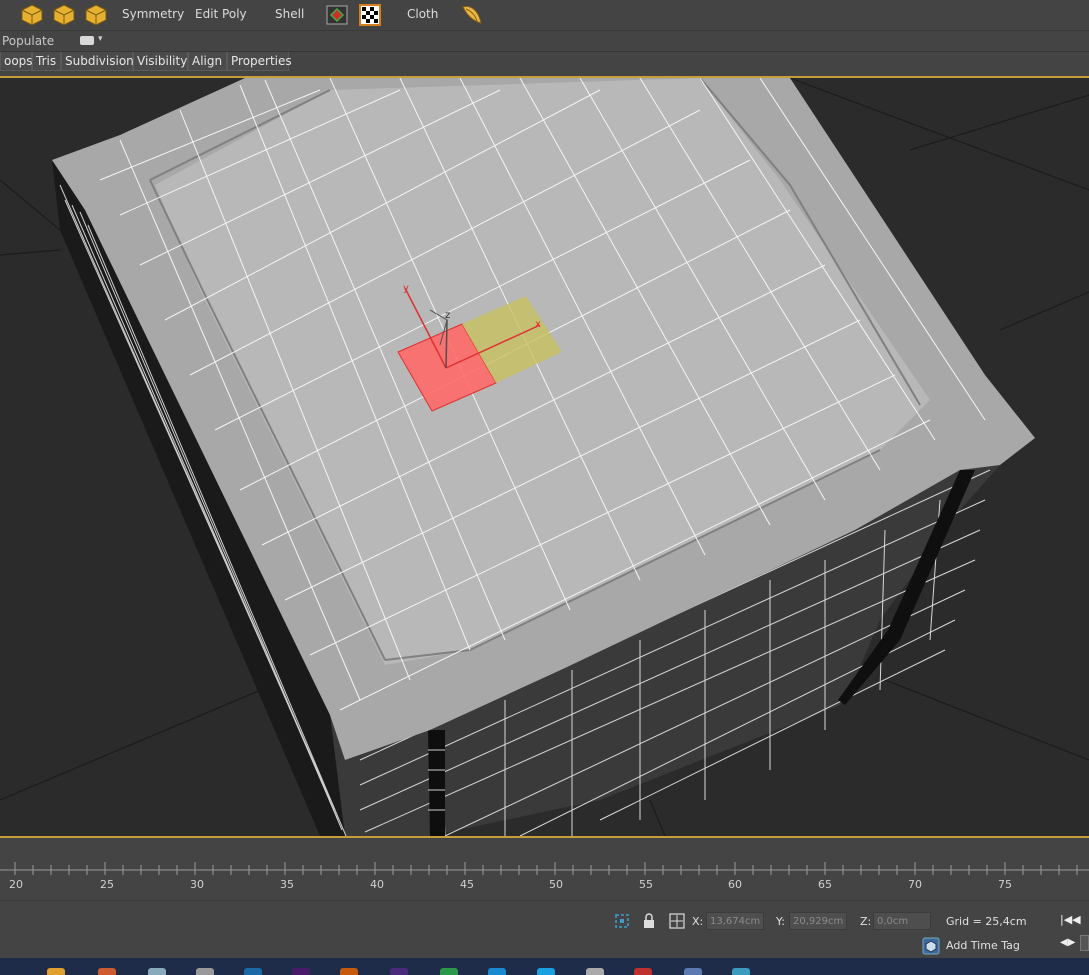 The width and height of the screenshot is (1089, 975). I want to click on go-to-start-icon: |◀◀, so click(1070, 919).